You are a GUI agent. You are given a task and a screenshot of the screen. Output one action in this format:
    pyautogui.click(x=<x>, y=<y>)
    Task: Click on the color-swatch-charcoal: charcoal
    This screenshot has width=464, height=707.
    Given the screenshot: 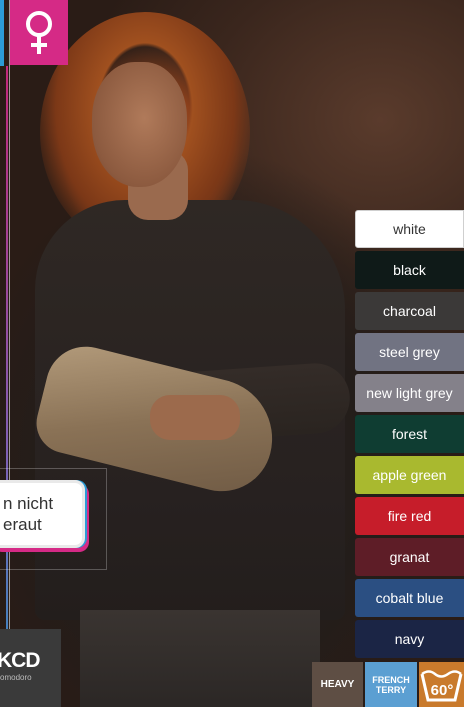 What is the action you would take?
    pyautogui.click(x=409, y=311)
    